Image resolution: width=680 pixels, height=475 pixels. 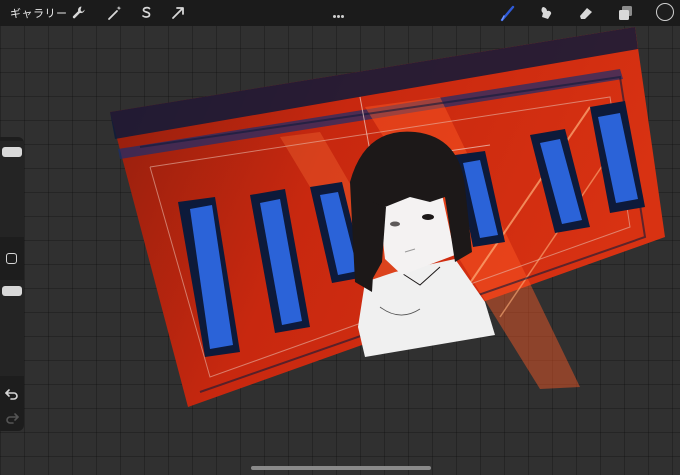 What do you see at coordinates (12, 189) in the screenshot?
I see `brush-size-slider` at bounding box center [12, 189].